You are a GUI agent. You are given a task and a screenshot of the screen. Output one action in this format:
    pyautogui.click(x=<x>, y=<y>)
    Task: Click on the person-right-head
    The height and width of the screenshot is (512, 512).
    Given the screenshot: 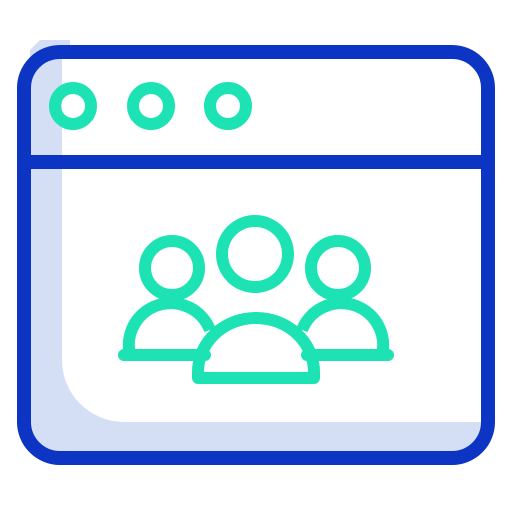 What is the action you would take?
    pyautogui.click(x=338, y=268)
    